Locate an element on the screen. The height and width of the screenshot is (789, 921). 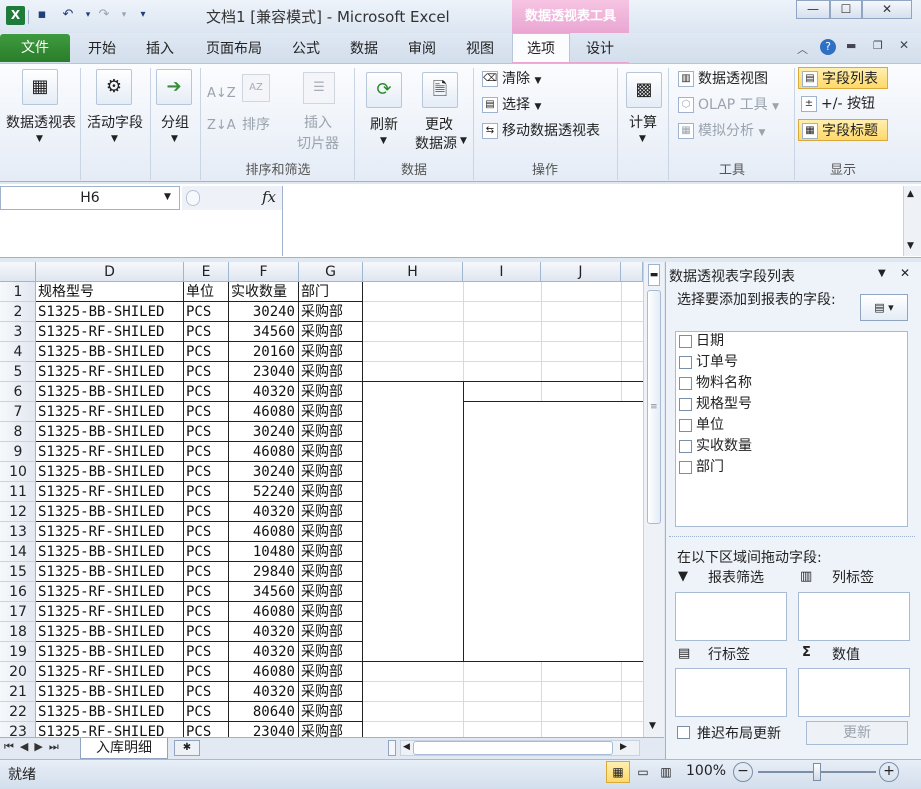
tab-data: 数据 is located at coordinates (364, 49).